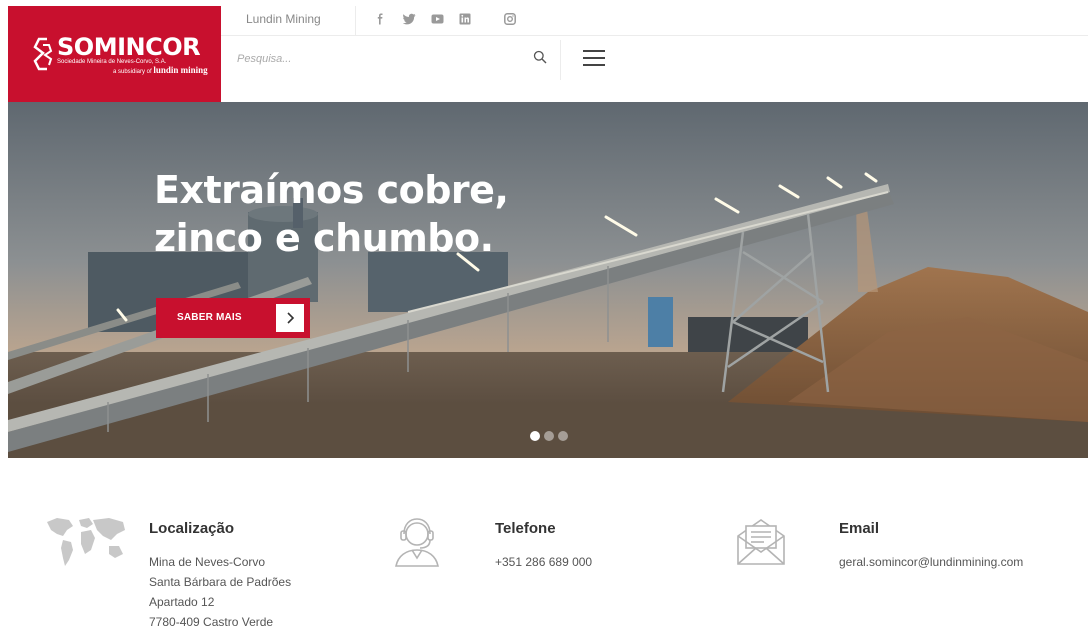 Image resolution: width=1088 pixels, height=633 pixels. What do you see at coordinates (560, 60) in the screenshot?
I see `nav-divider` at bounding box center [560, 60].